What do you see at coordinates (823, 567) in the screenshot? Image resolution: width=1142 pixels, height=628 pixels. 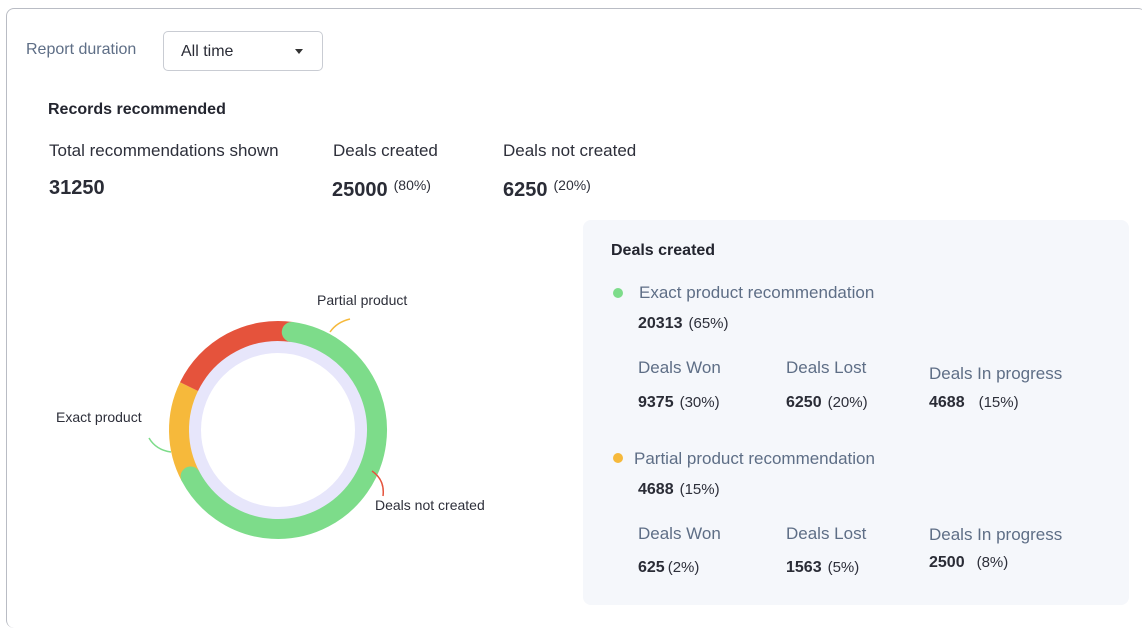 I see `partial-deals-lost-value: 1563 (5%)` at bounding box center [823, 567].